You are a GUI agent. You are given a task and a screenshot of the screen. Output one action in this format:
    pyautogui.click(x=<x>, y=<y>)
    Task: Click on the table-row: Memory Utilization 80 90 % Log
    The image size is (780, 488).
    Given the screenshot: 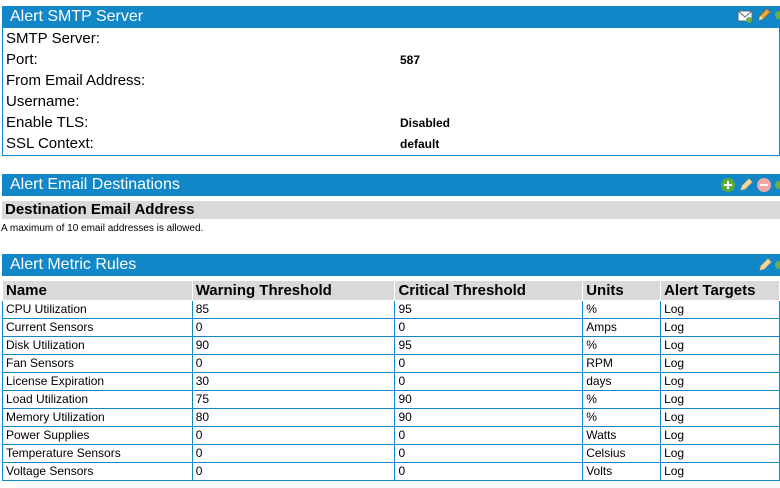 What is the action you would take?
    pyautogui.click(x=391, y=417)
    